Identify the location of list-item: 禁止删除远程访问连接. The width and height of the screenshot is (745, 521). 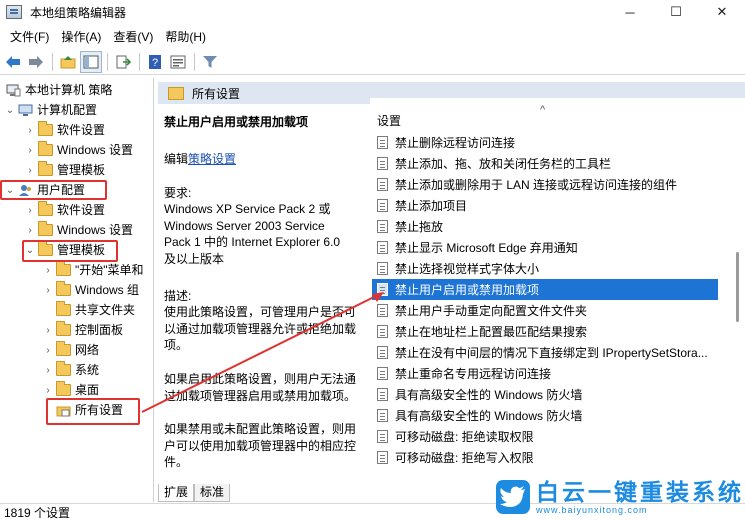
(545, 142).